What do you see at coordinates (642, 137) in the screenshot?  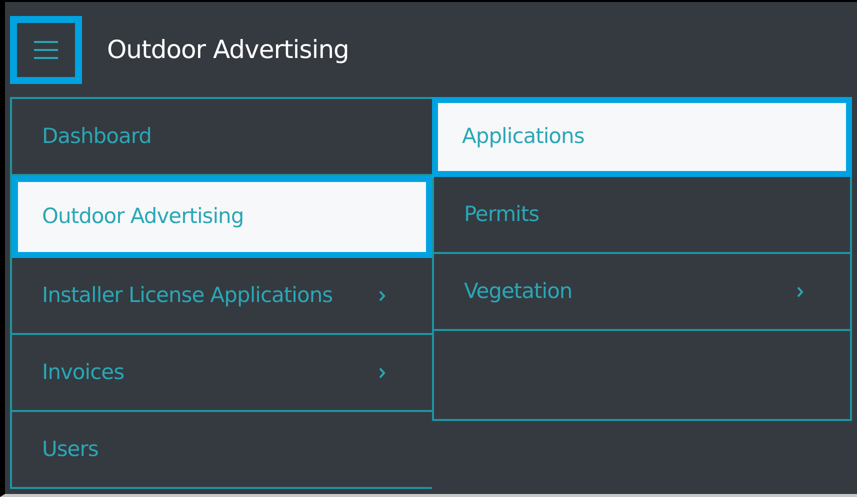 I see `menu-item: Applications` at bounding box center [642, 137].